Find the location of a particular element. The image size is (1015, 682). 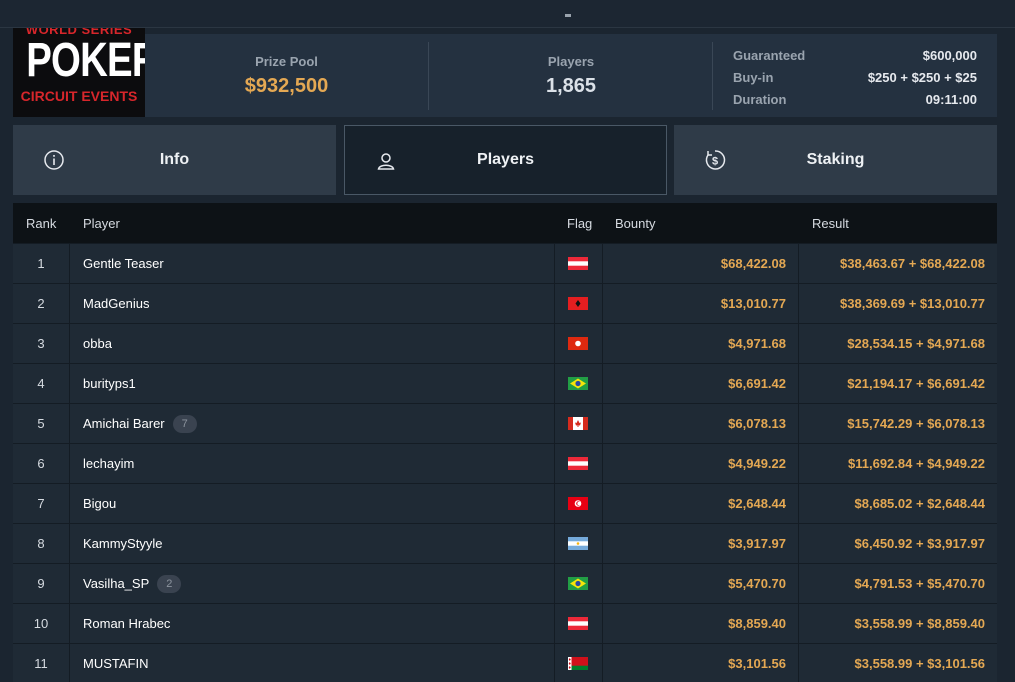

table-row: 7 Bigou $2,648.44 $8,685.02 + $2,648.44 is located at coordinates (505, 503).